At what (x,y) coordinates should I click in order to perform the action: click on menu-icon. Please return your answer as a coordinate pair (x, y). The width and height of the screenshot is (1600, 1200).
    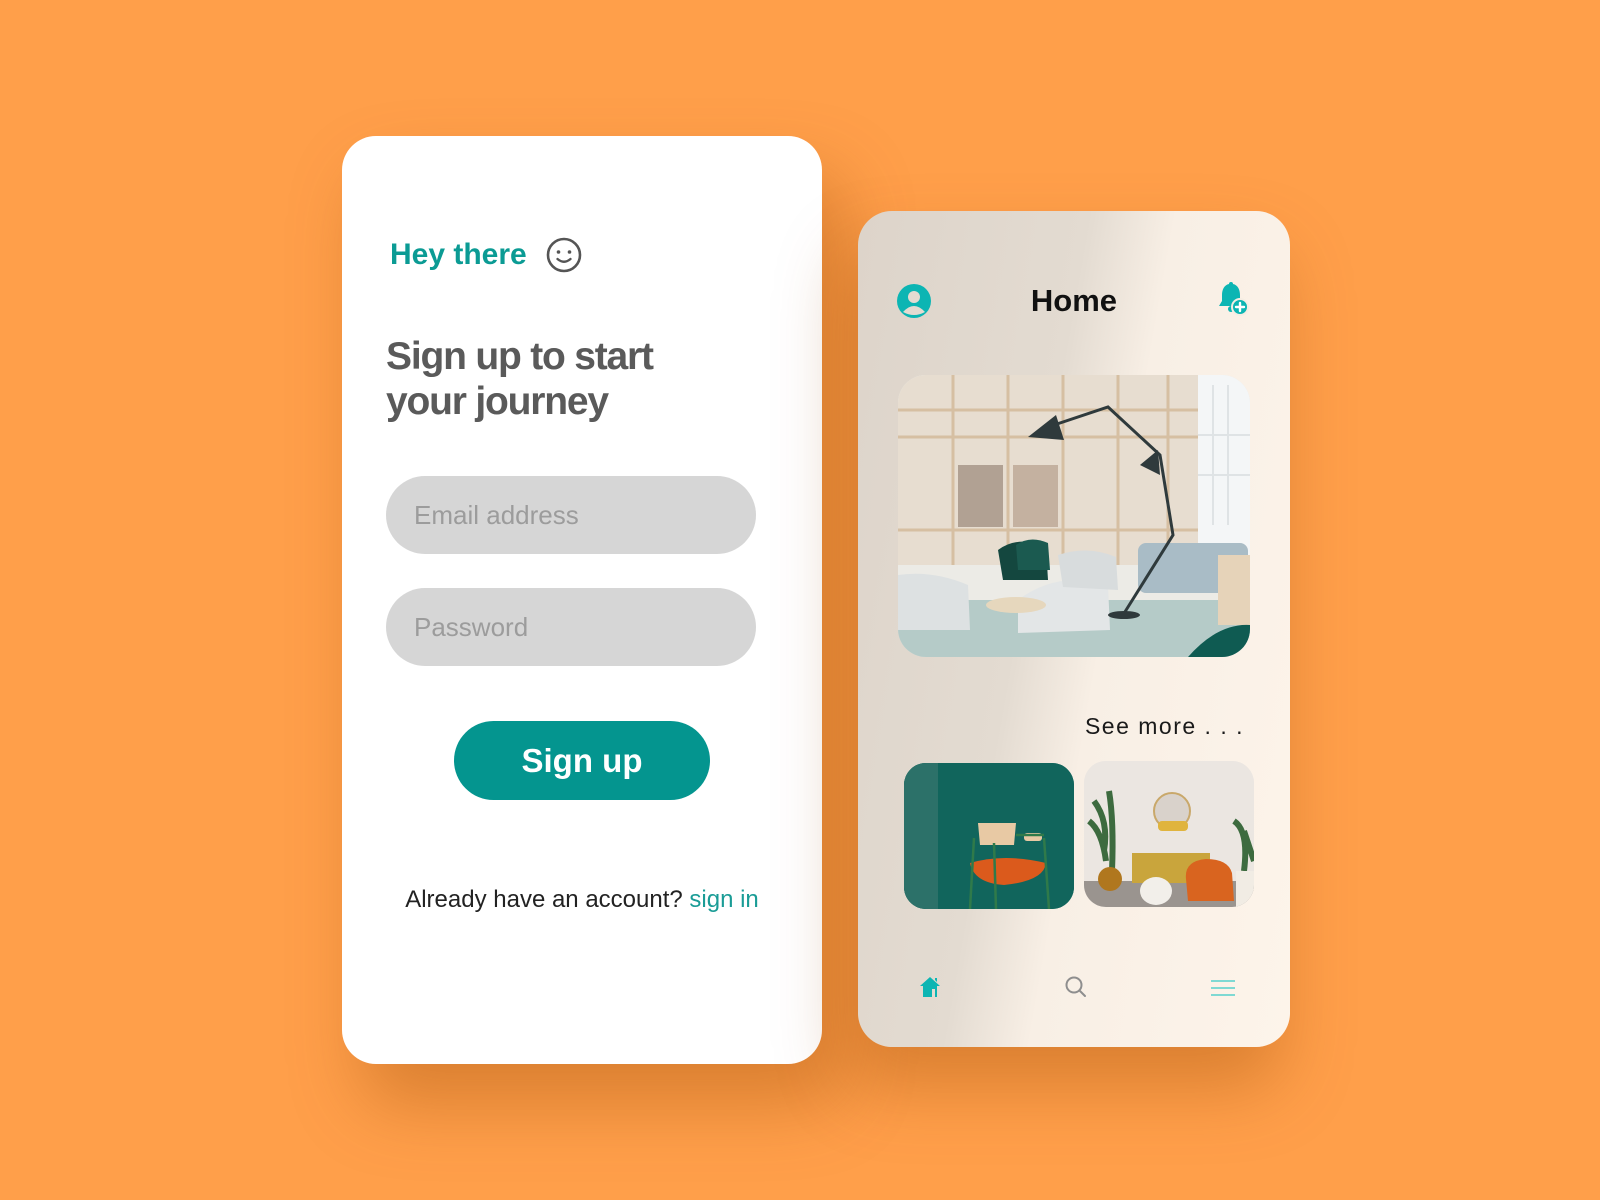
    Looking at the image, I should click on (1223, 988).